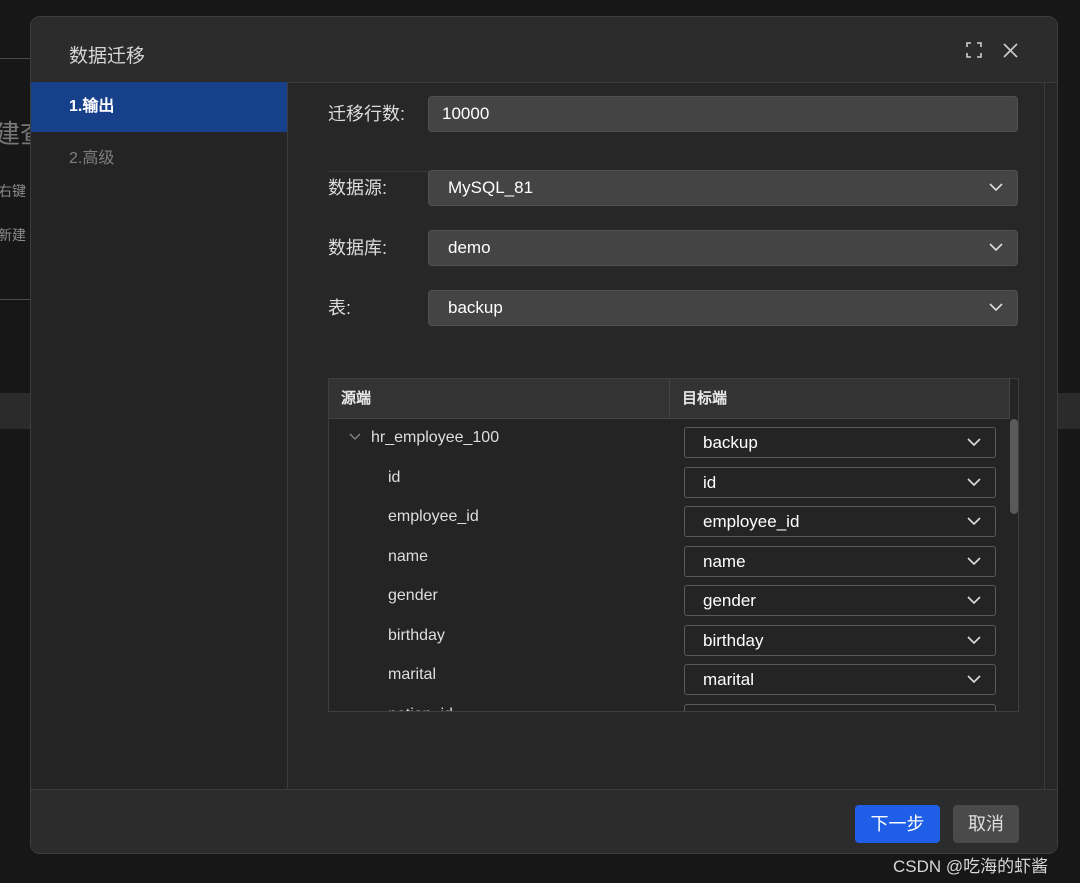 The height and width of the screenshot is (883, 1080). What do you see at coordinates (159, 107) in the screenshot?
I see `step-output: 1.输出` at bounding box center [159, 107].